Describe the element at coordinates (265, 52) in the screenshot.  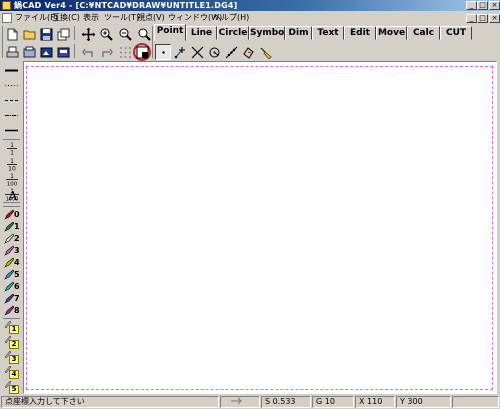
I see `point-erase-icon` at that location.